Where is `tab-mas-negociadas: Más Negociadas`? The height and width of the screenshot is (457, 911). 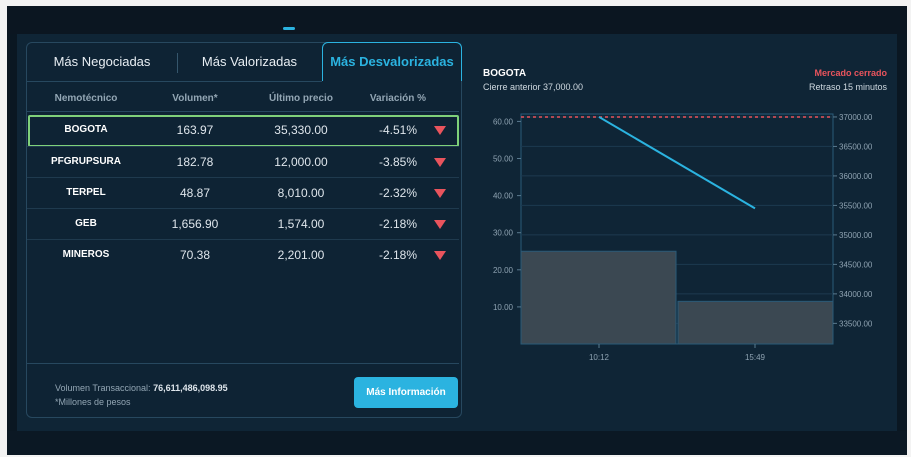
tab-mas-negociadas: Más Negociadas is located at coordinates (102, 62).